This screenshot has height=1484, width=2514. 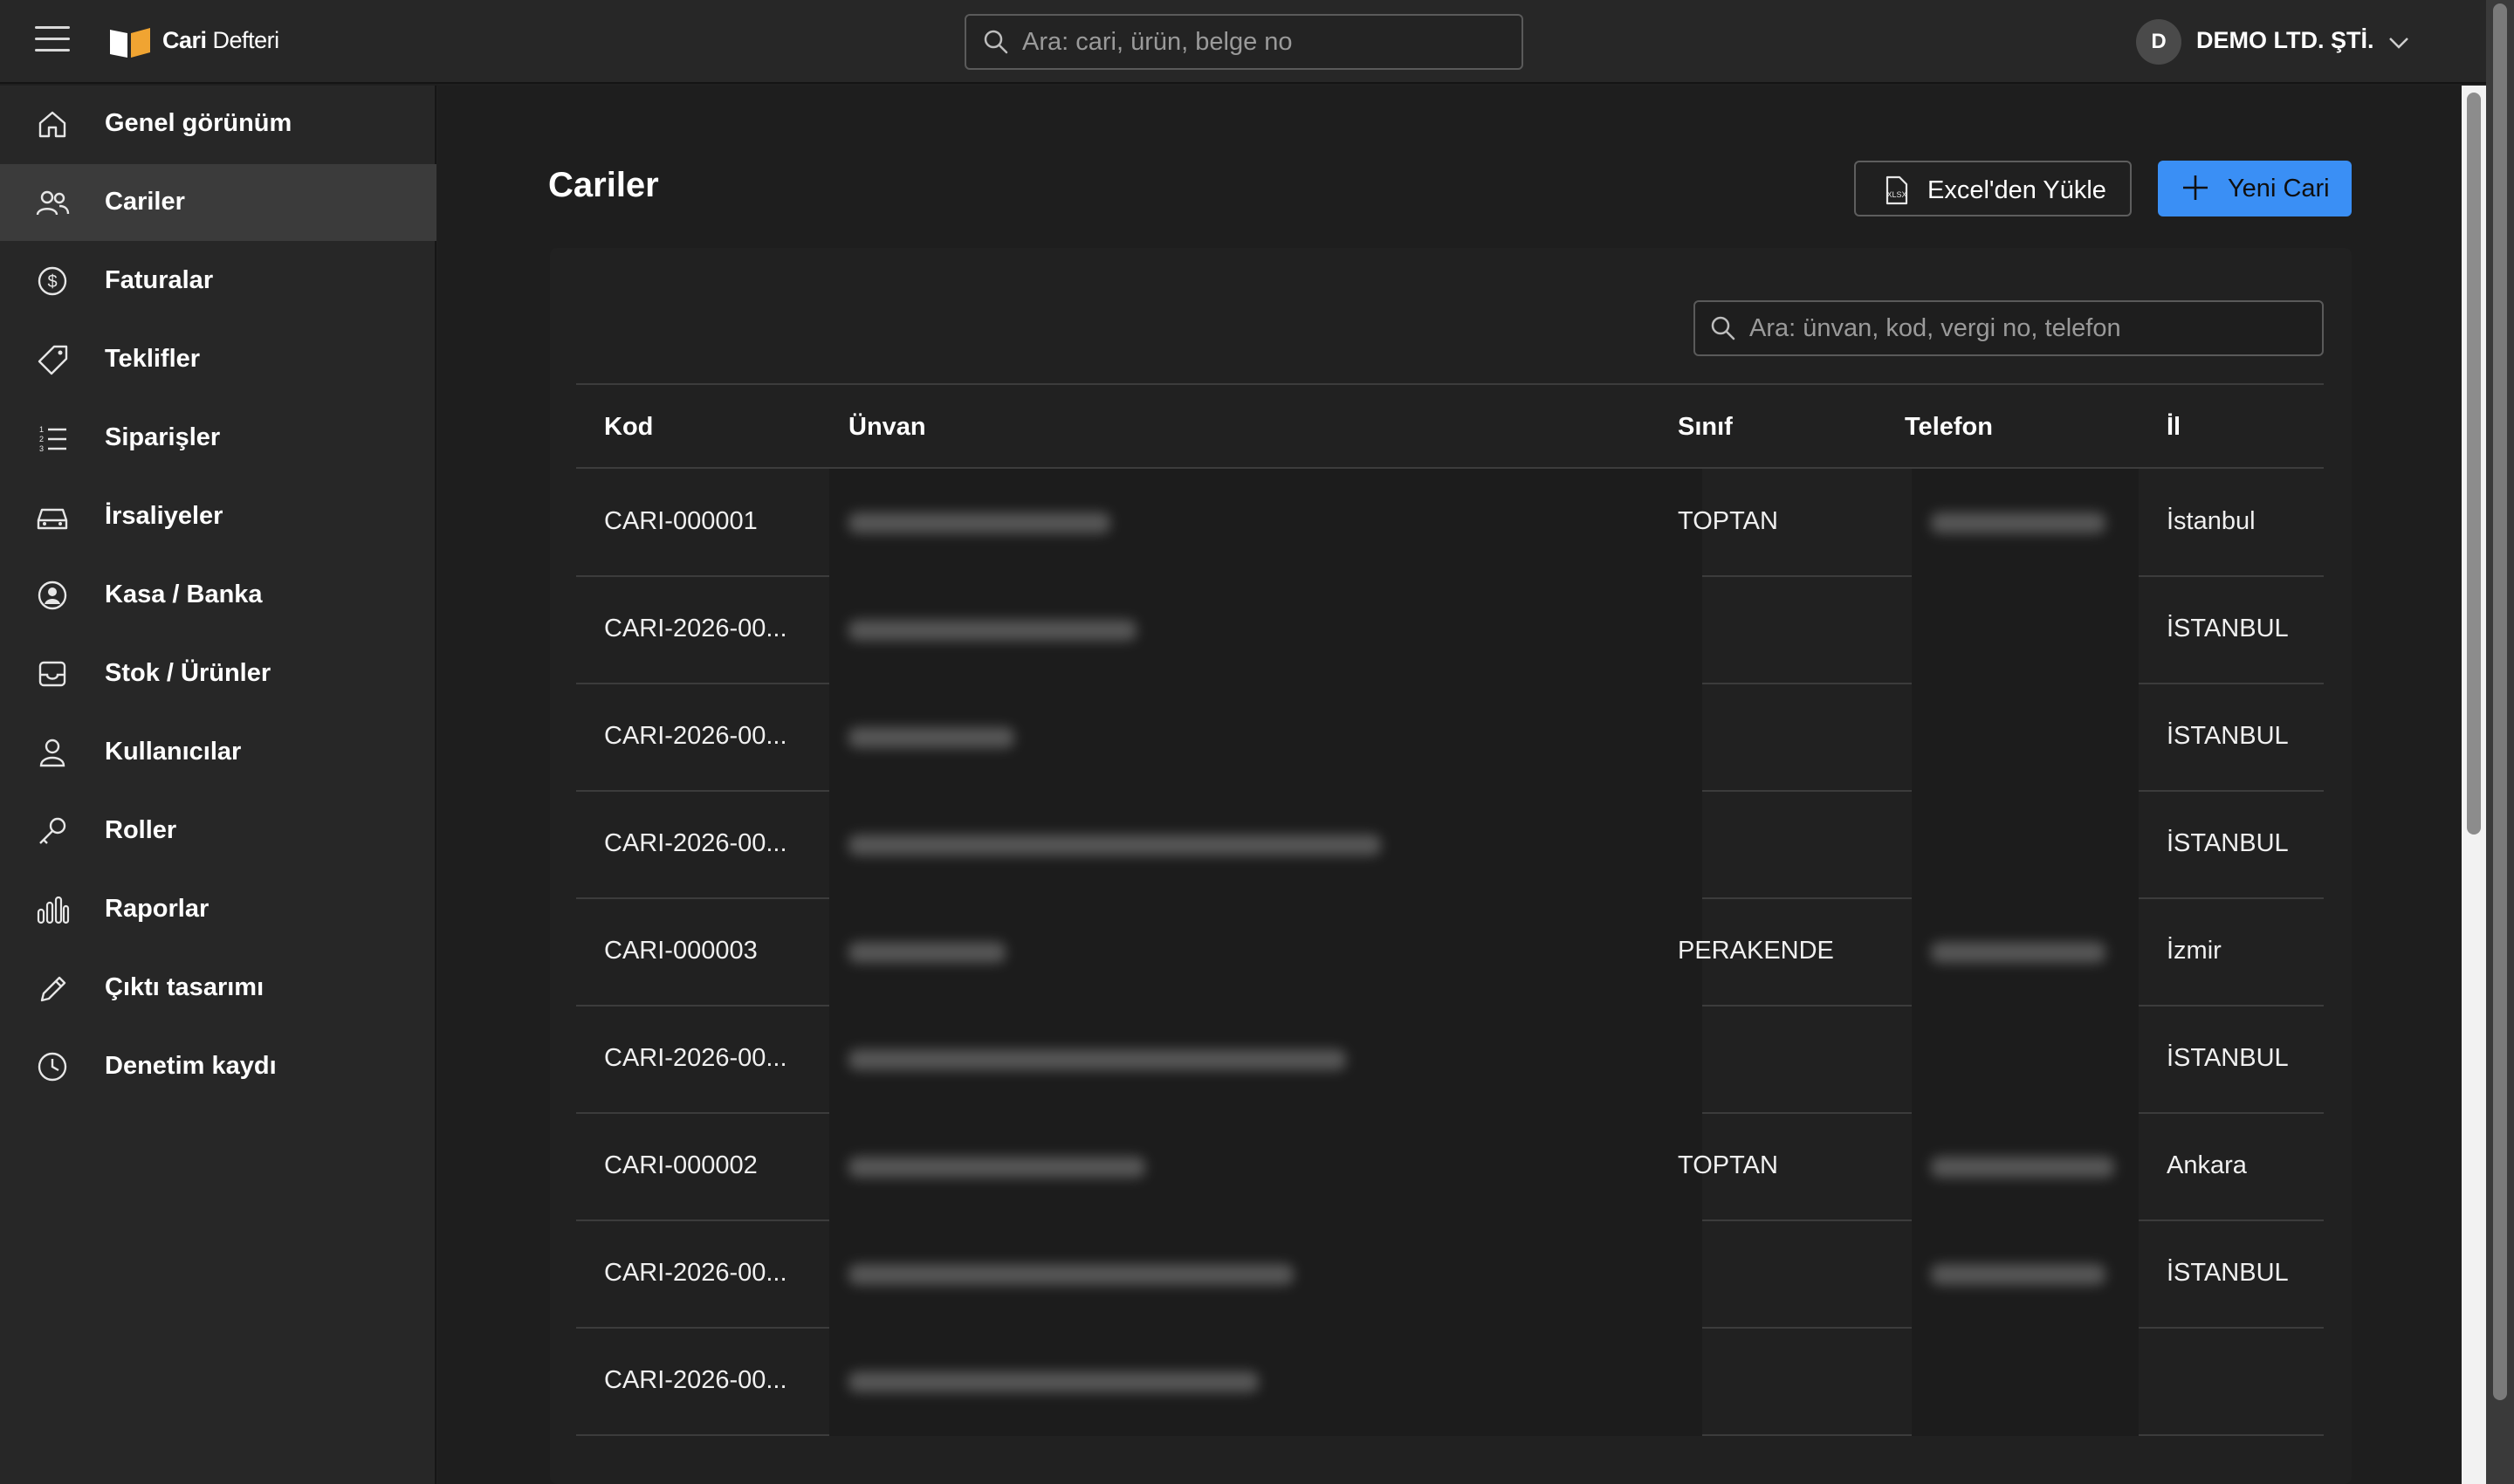 What do you see at coordinates (2500, 701) in the screenshot?
I see `window-scrollbar-thumb` at bounding box center [2500, 701].